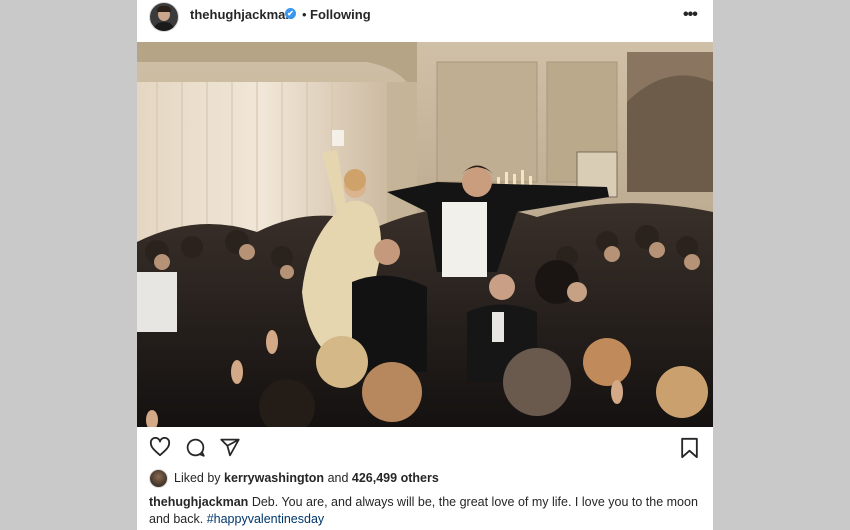 The image size is (850, 530). What do you see at coordinates (290, 13) in the screenshot?
I see `verified-badge-icon: ✔` at bounding box center [290, 13].